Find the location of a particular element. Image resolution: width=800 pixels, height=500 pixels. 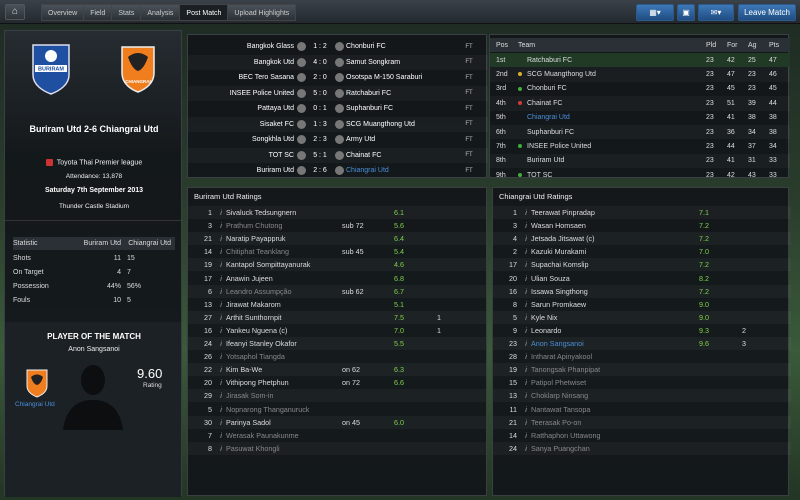

potm-club: Chiangrai Utd is located at coordinates (35, 404).